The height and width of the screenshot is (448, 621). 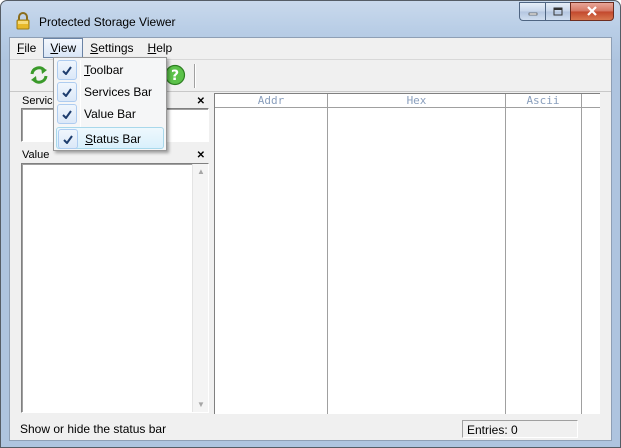 What do you see at coordinates (93, 429) in the screenshot?
I see `status-message: Show or hide the status bar` at bounding box center [93, 429].